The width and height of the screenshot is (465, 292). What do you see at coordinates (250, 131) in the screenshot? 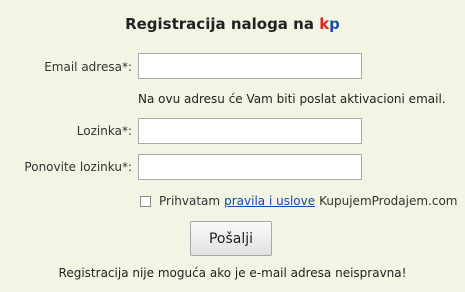
I see `password-field` at bounding box center [250, 131].